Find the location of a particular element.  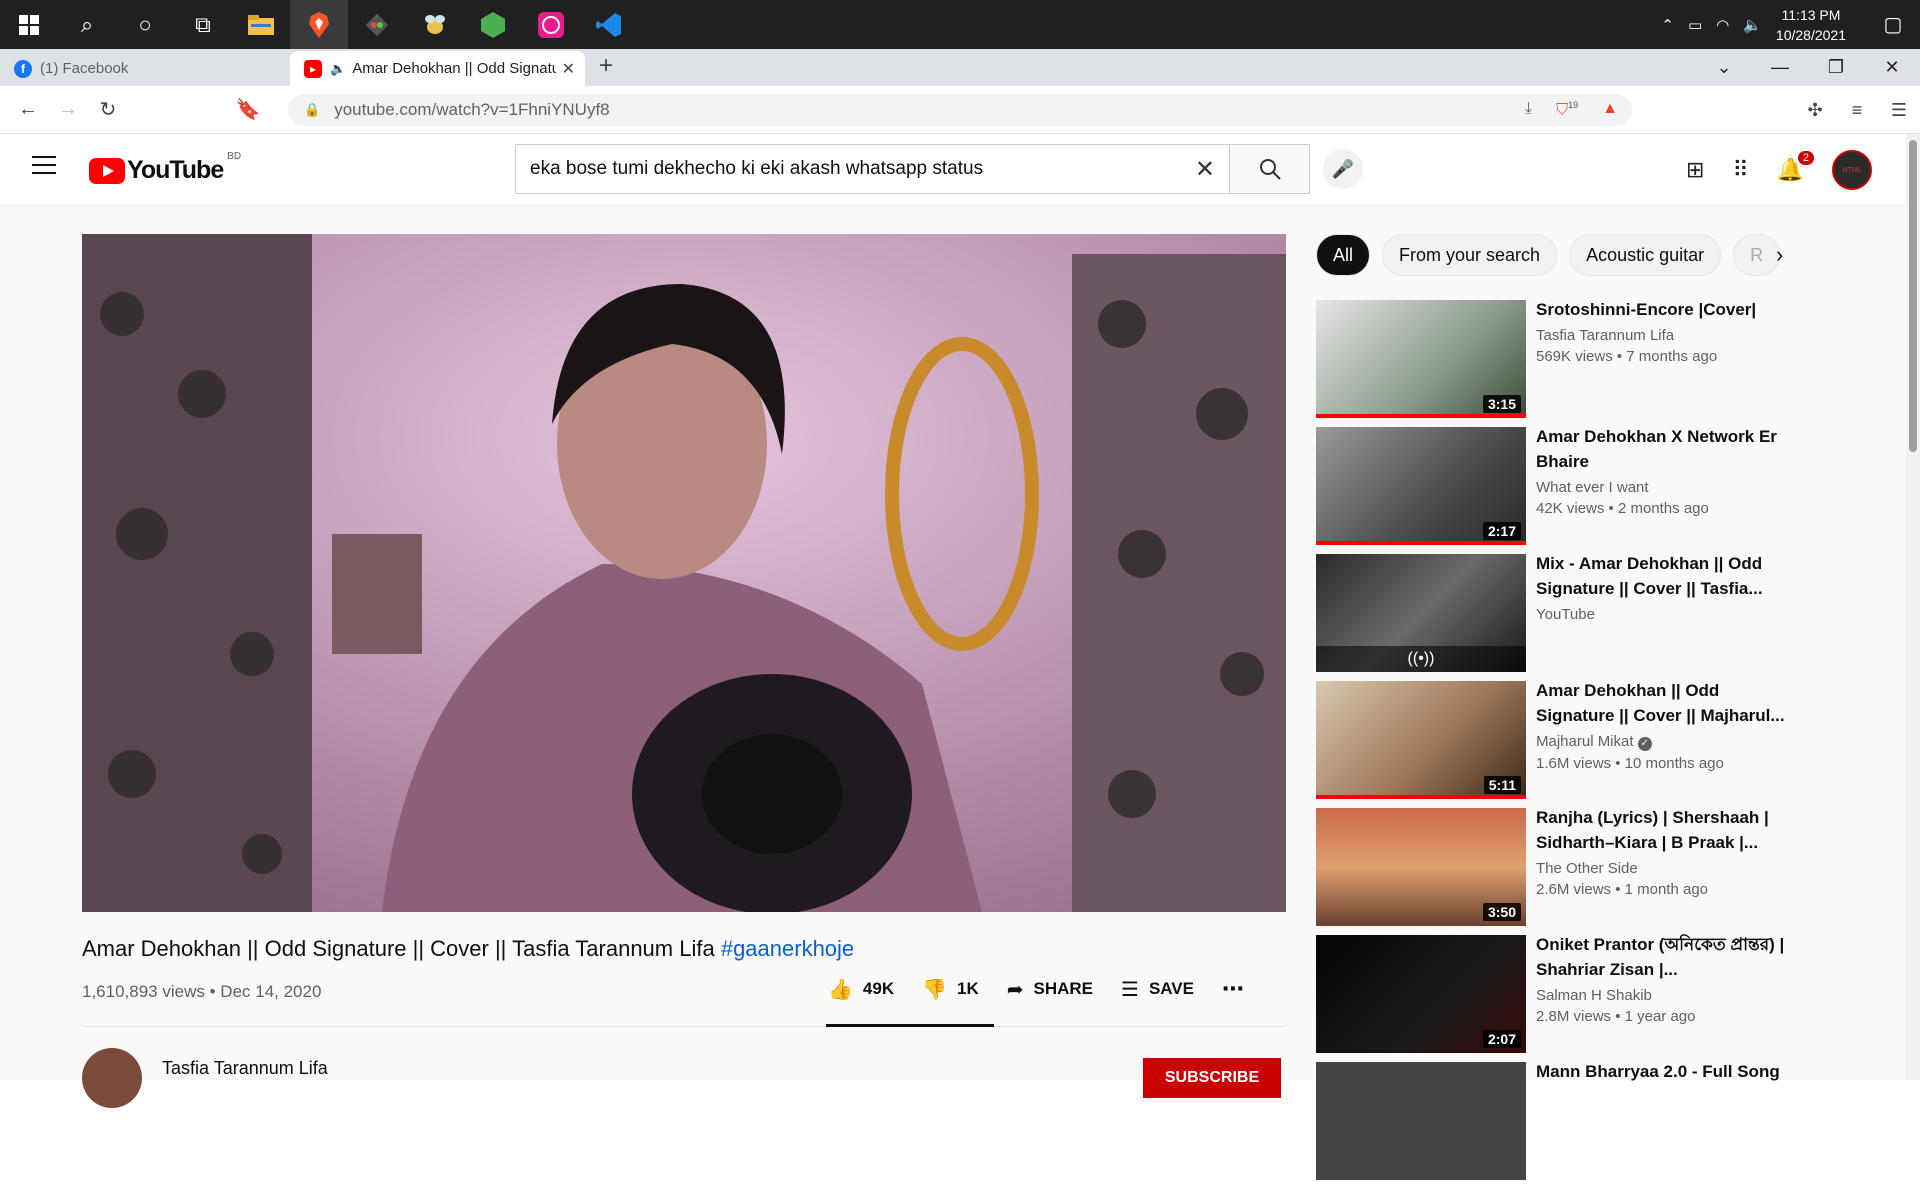

notification-center-icon: ▢ is located at coordinates (1893, 24).